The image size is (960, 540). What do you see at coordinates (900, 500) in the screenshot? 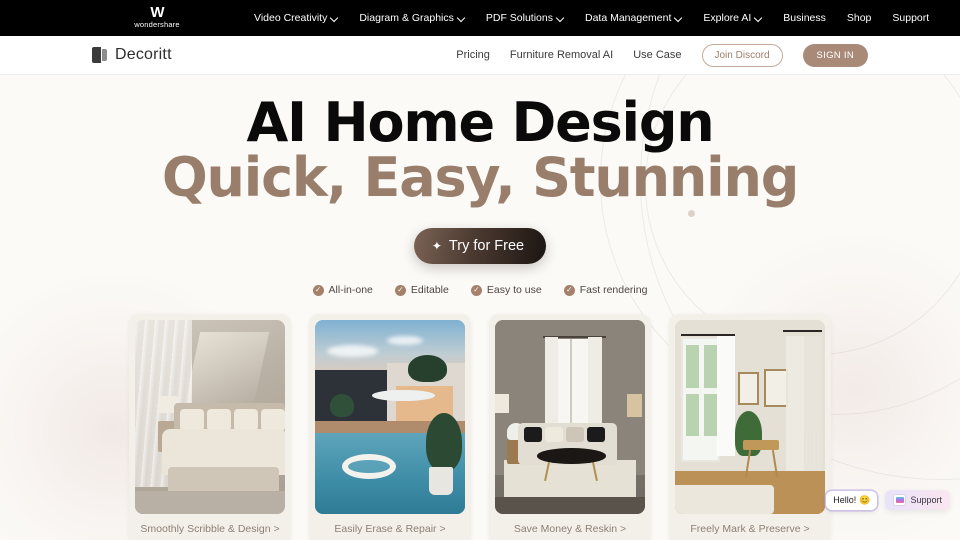
I see `support-monitor-icon` at bounding box center [900, 500].